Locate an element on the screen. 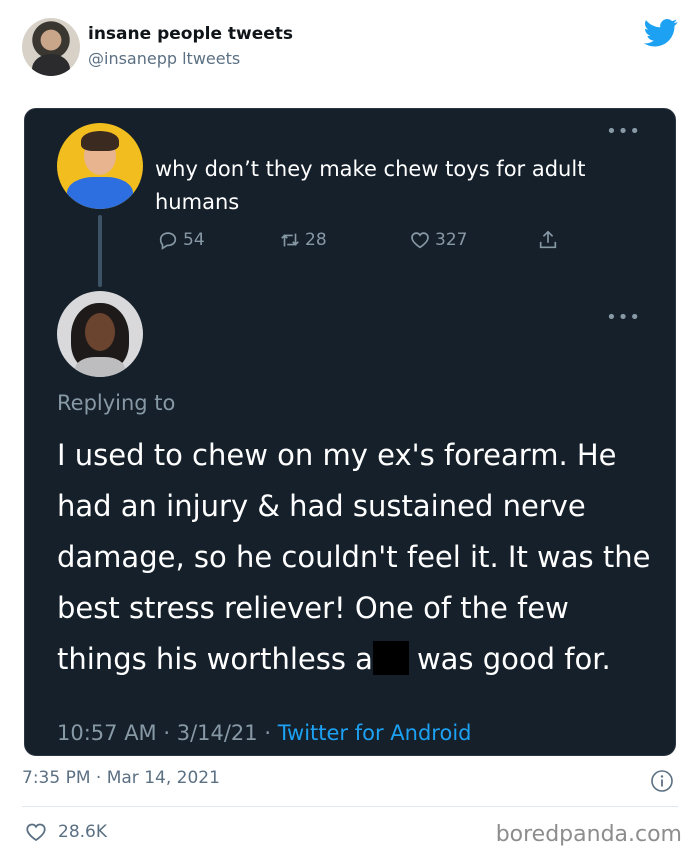 Image resolution: width=700 pixels, height=860 pixels. reply-count: 54 is located at coordinates (194, 240).